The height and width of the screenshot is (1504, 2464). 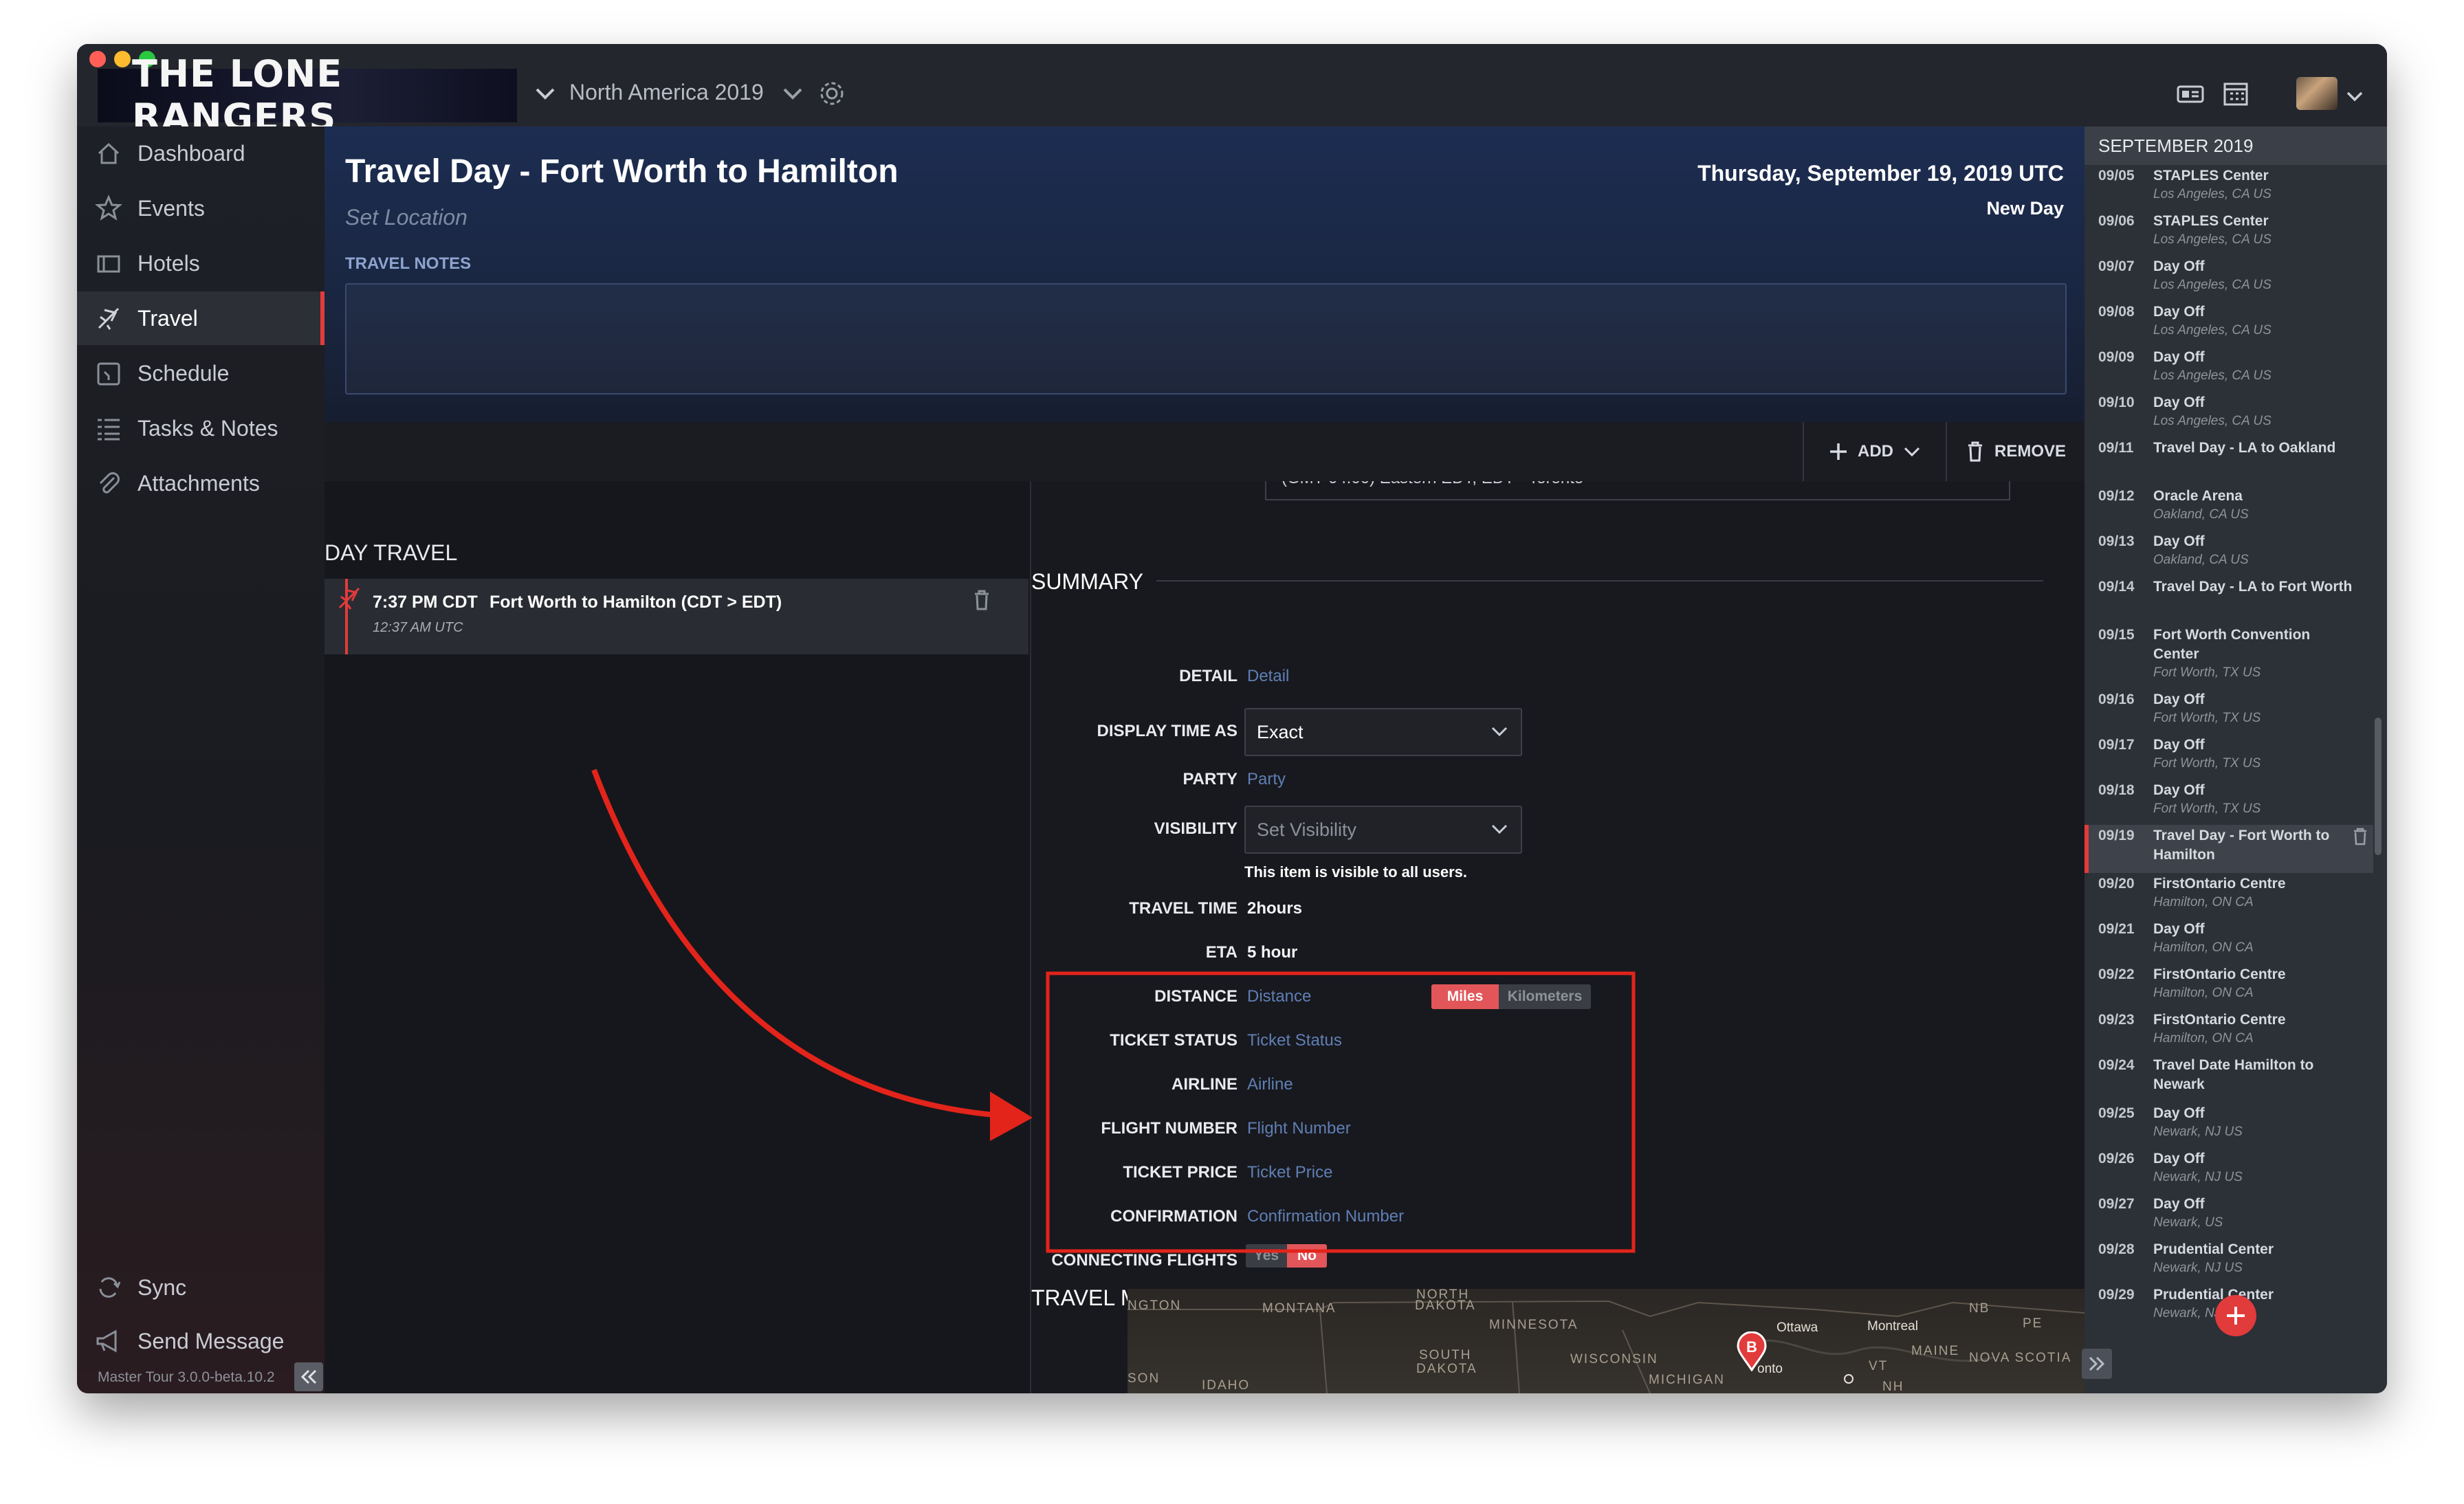 I want to click on visibility-note: This item is visible to all users., so click(x=1356, y=872).